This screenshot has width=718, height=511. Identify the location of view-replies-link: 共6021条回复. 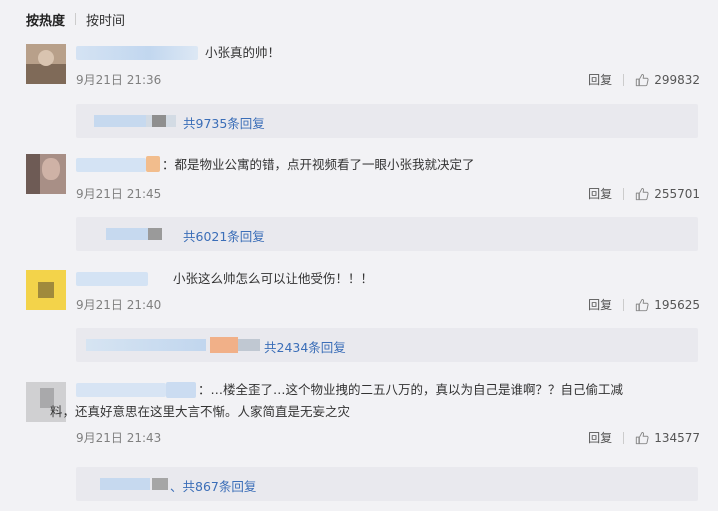
(224, 235).